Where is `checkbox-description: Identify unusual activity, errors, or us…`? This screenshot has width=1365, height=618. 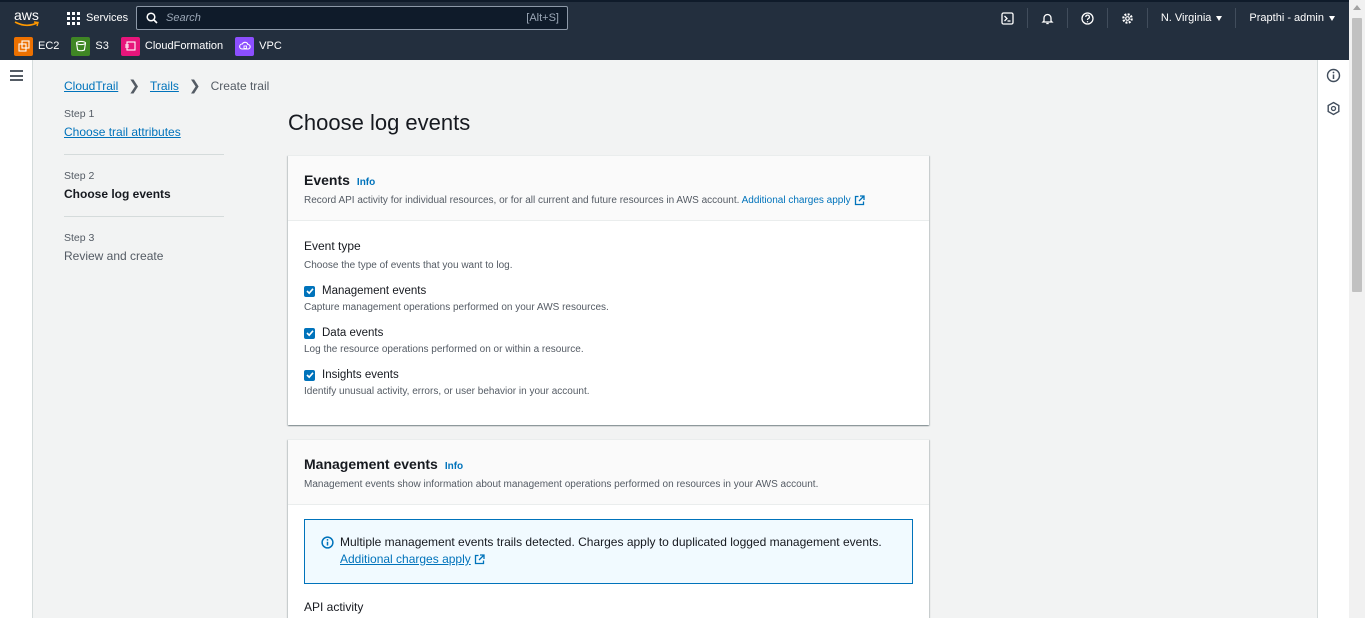 checkbox-description: Identify unusual activity, errors, or us… is located at coordinates (447, 391).